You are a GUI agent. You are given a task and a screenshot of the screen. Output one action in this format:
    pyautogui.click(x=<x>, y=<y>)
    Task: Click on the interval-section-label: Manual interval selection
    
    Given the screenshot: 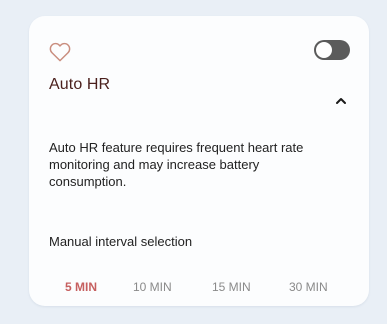 What is the action you would take?
    pyautogui.click(x=121, y=241)
    